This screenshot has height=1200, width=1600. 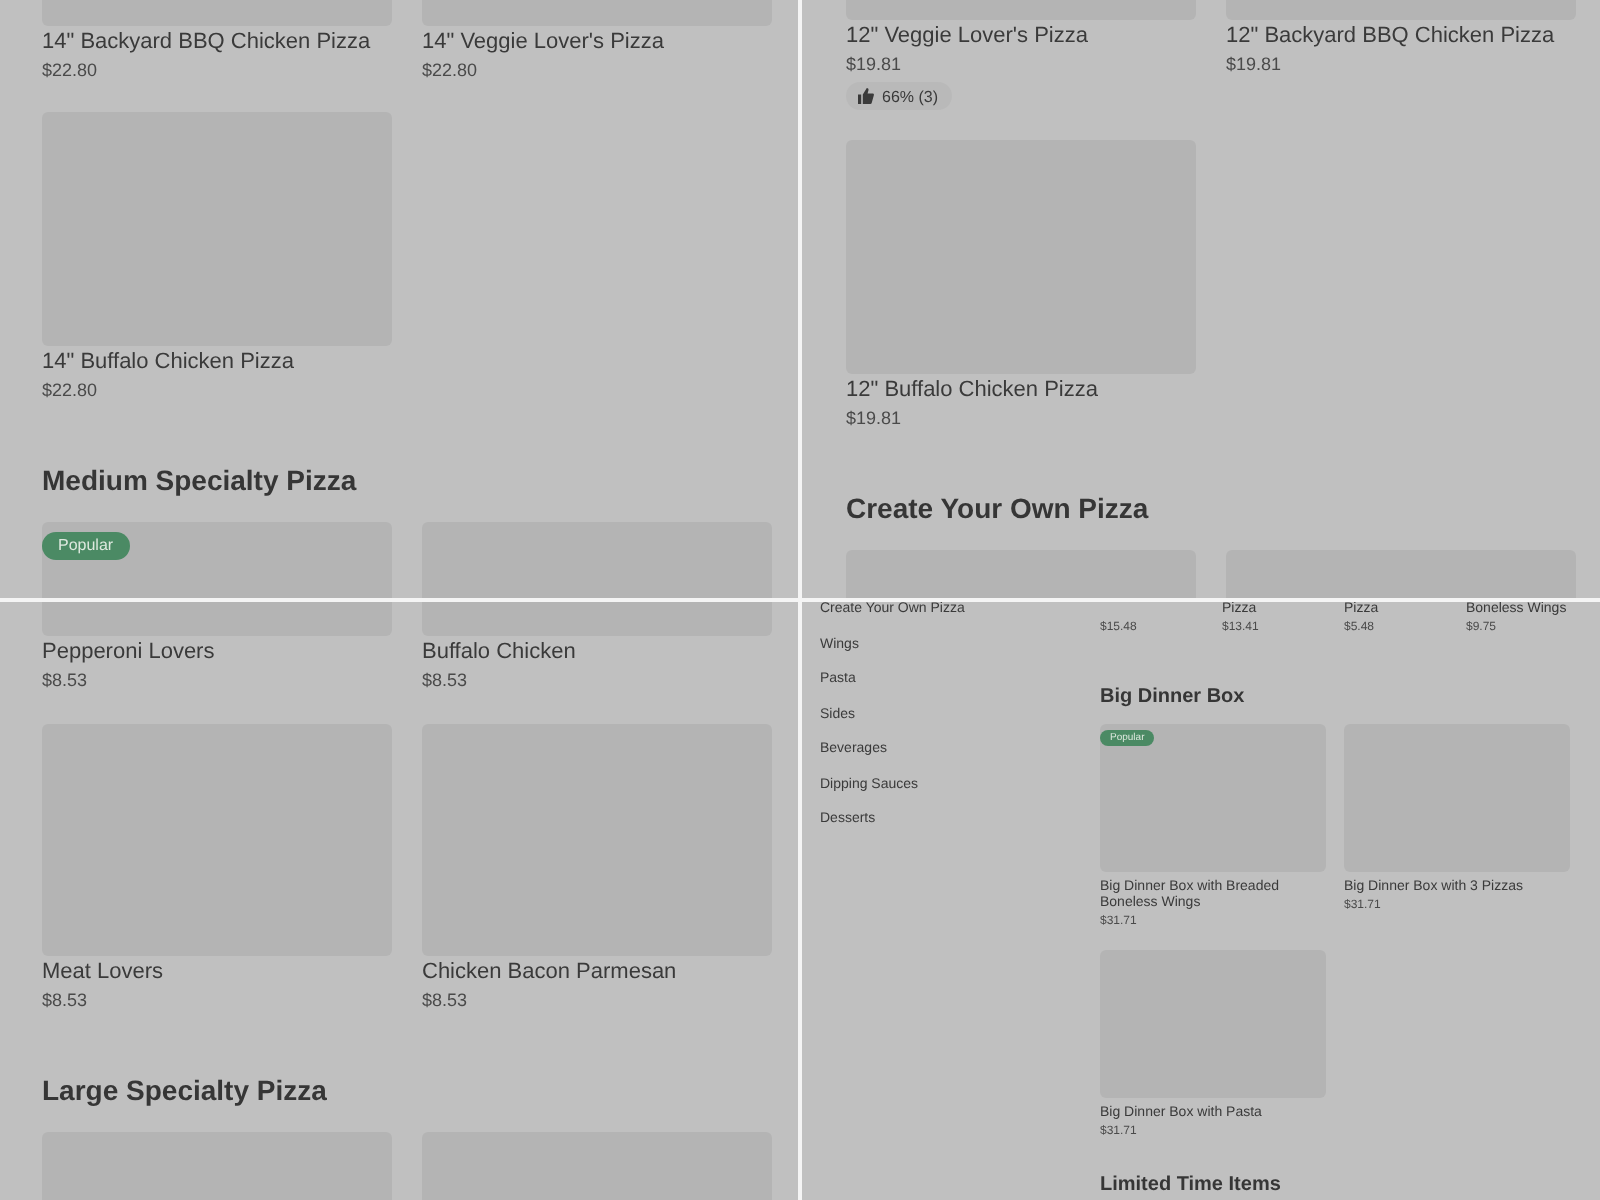 I want to click on item-name: 12" Backyard BBQ Chicken Pizza, so click(x=1401, y=36).